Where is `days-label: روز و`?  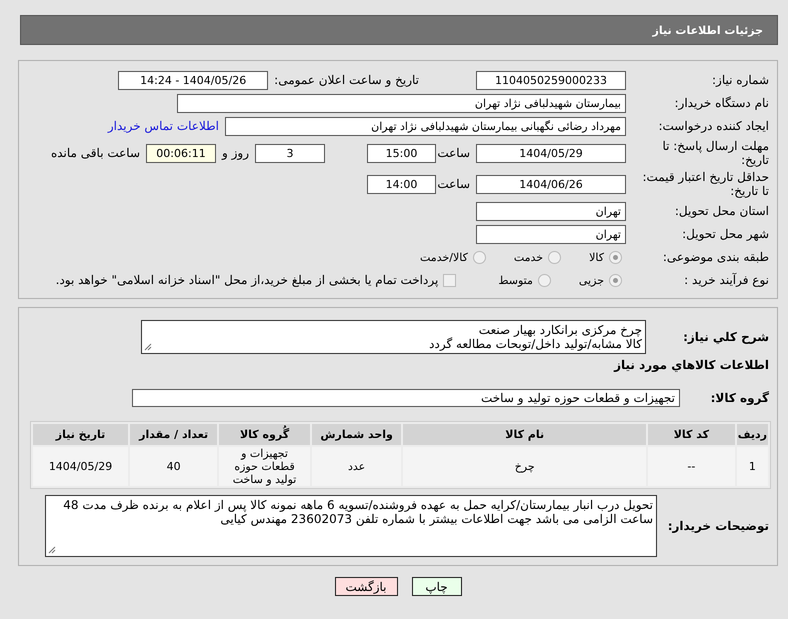 days-label: روز و is located at coordinates (235, 153).